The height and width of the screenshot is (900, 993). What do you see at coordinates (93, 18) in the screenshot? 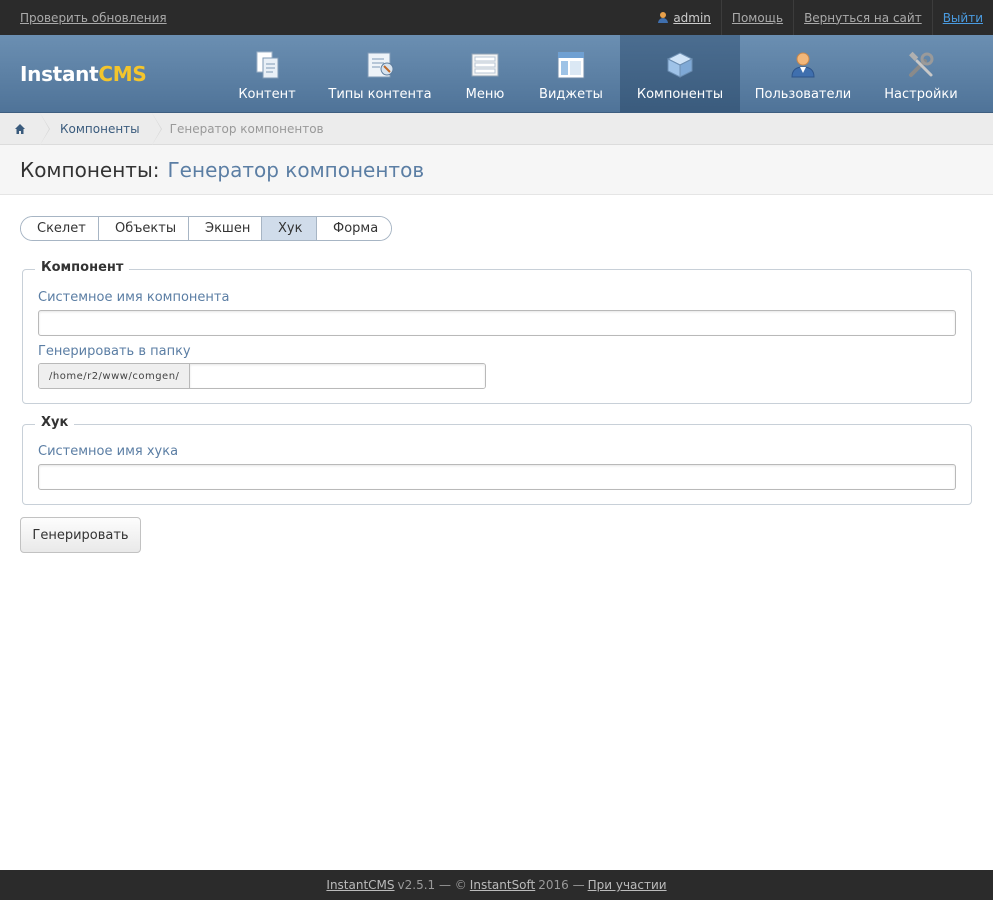
I see `check-updates-link: Проверить обновления` at bounding box center [93, 18].